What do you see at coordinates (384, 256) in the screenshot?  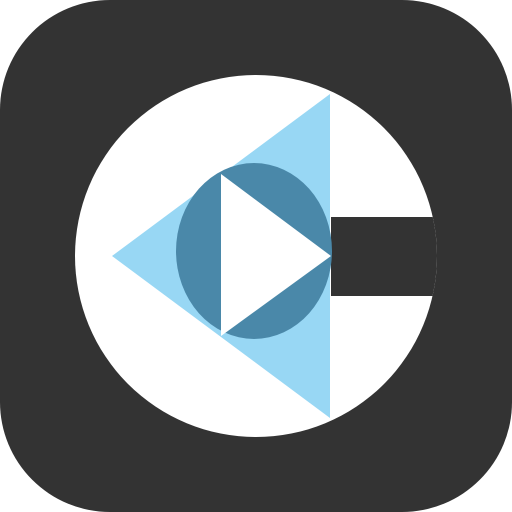 I see `c-notch` at bounding box center [384, 256].